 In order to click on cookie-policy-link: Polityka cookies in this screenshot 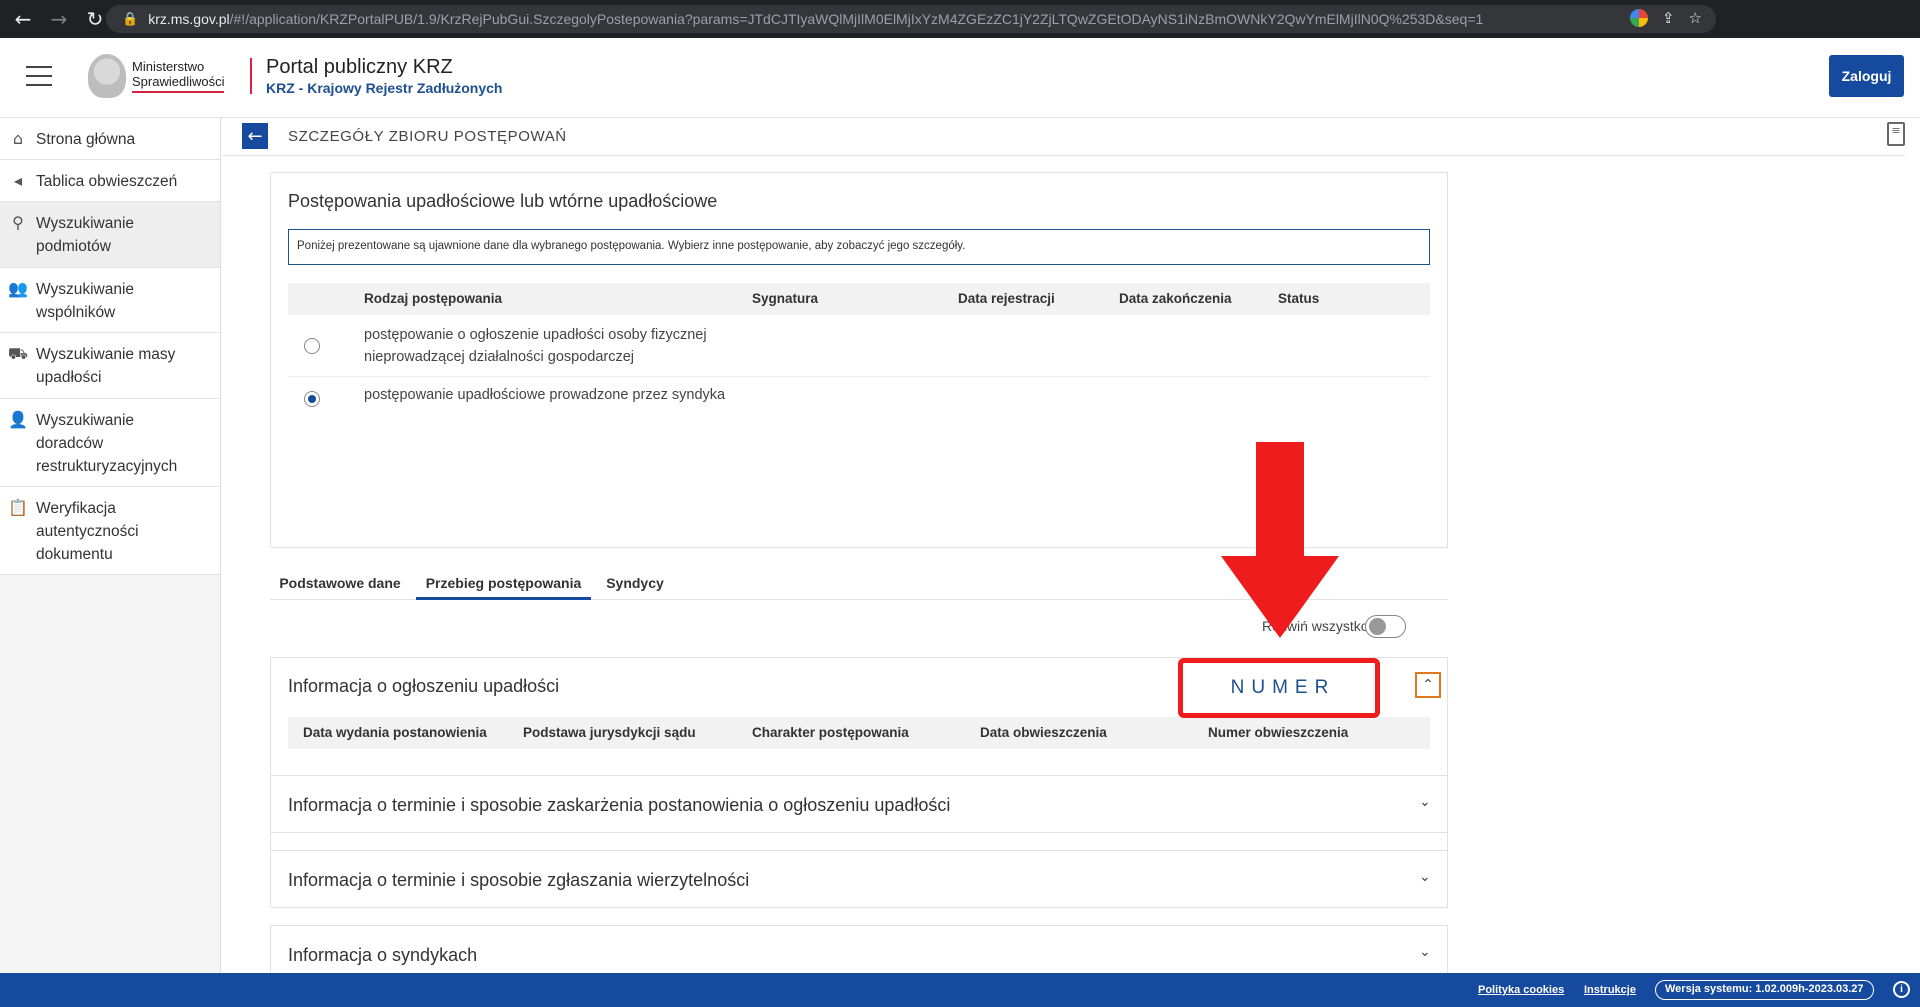, I will do `click(1521, 990)`.